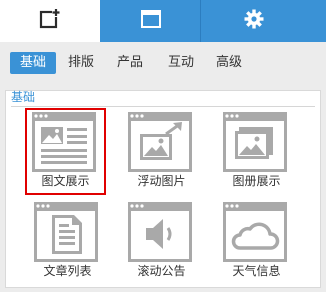  I want to click on section-divider, so click(163, 106).